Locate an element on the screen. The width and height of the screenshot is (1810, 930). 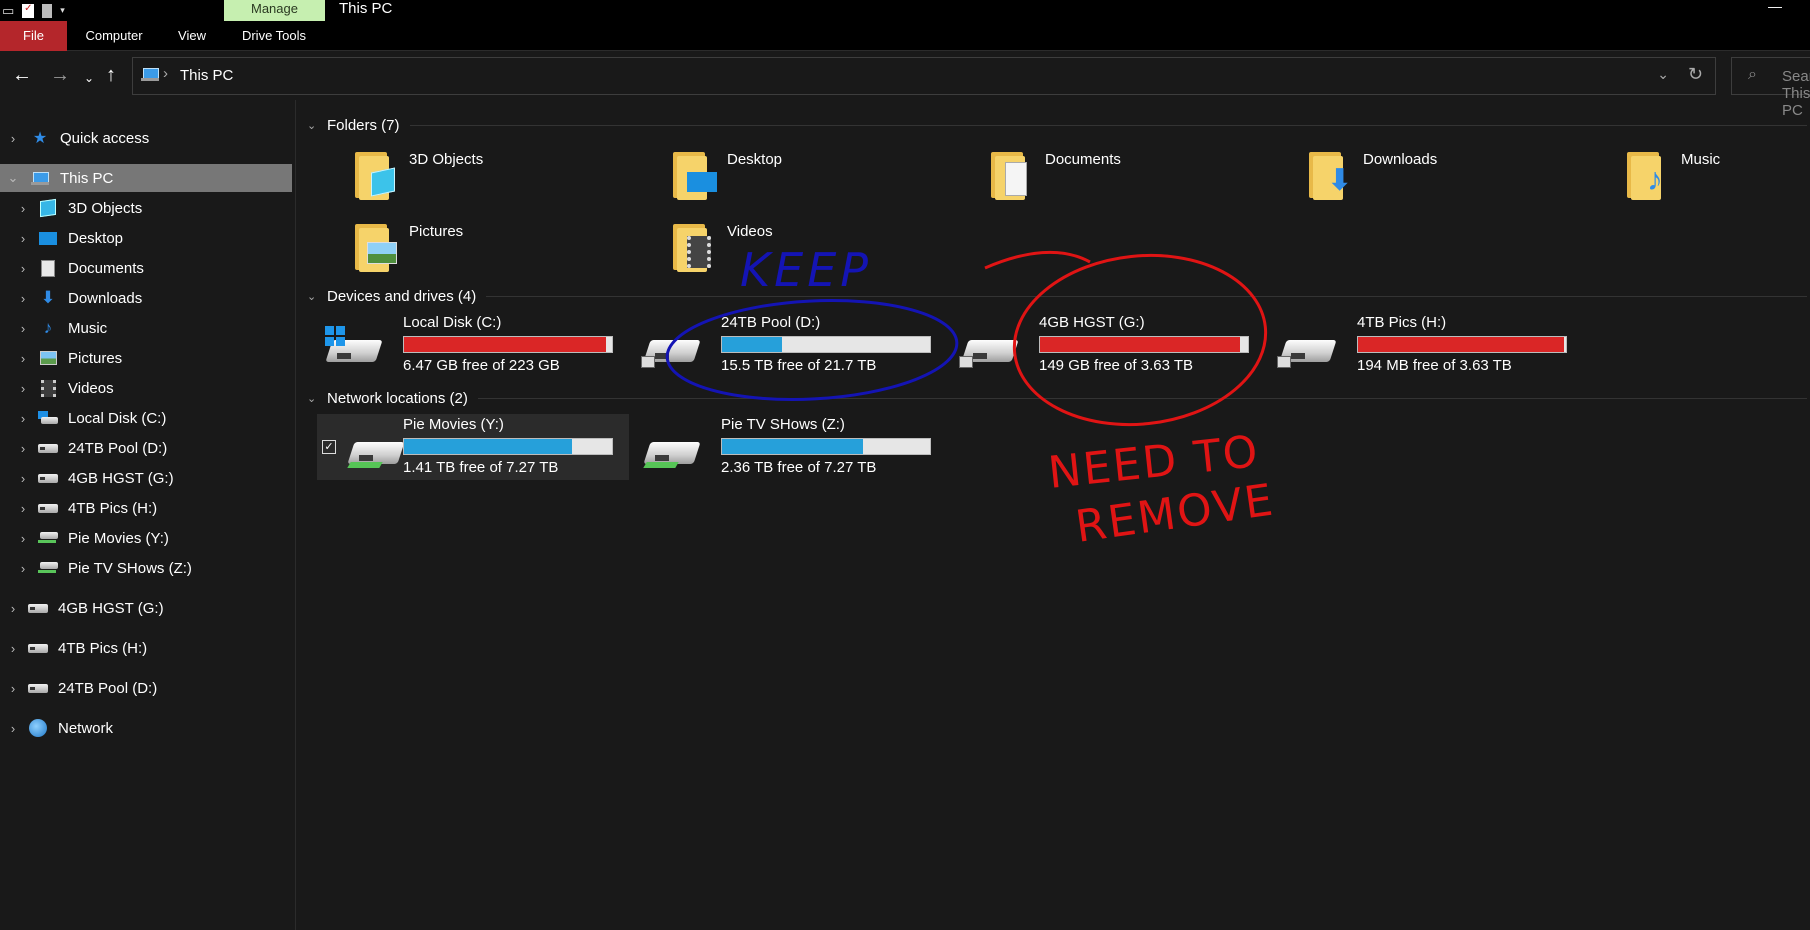
up-arrow-icon: ↑ is located at coordinates (111, 75).